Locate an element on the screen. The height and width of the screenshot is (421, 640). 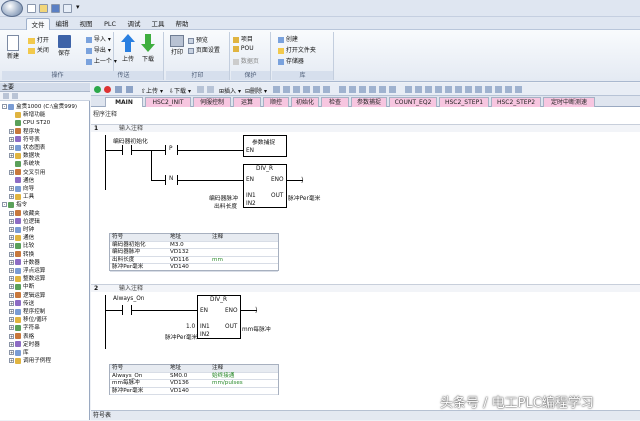
save-button: 保存 is located at coordinates (64, 46).